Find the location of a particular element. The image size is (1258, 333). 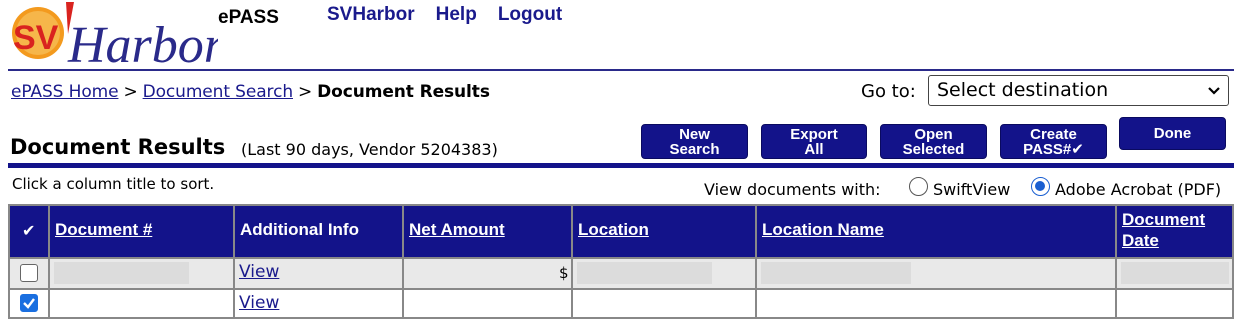

create-pass-button: Create PASS#✔ is located at coordinates (1053, 141).